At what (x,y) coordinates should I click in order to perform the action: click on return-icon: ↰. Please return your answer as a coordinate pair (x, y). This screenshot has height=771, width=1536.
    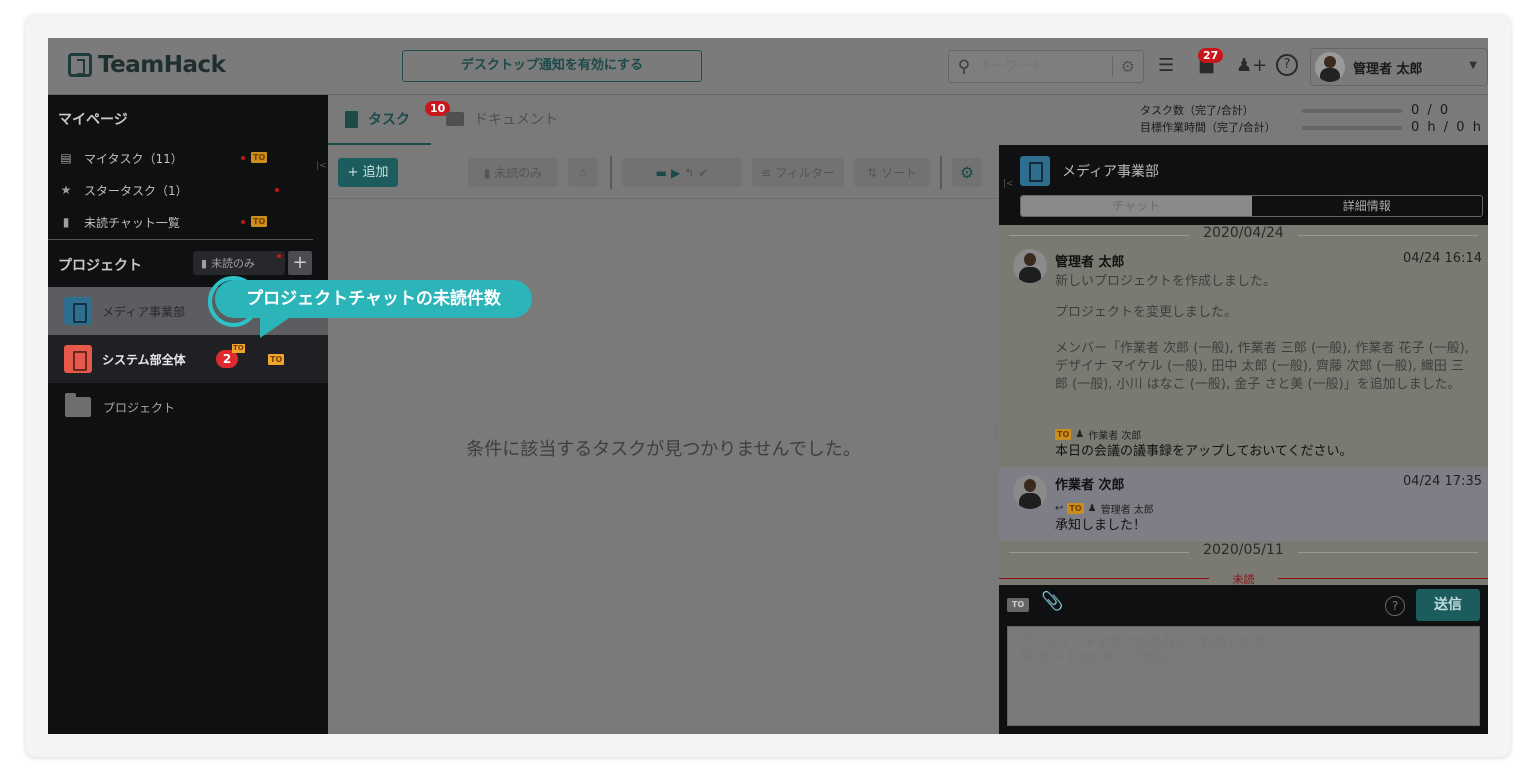
    Looking at the image, I should click on (689, 172).